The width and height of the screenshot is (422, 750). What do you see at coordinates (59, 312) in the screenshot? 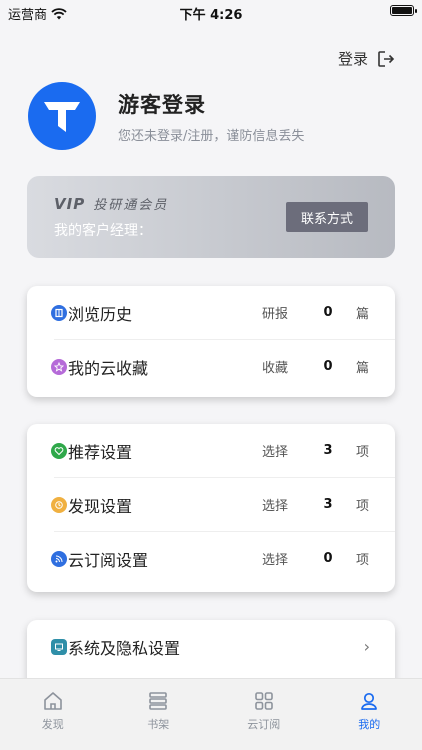
I see `book-icon` at bounding box center [59, 312].